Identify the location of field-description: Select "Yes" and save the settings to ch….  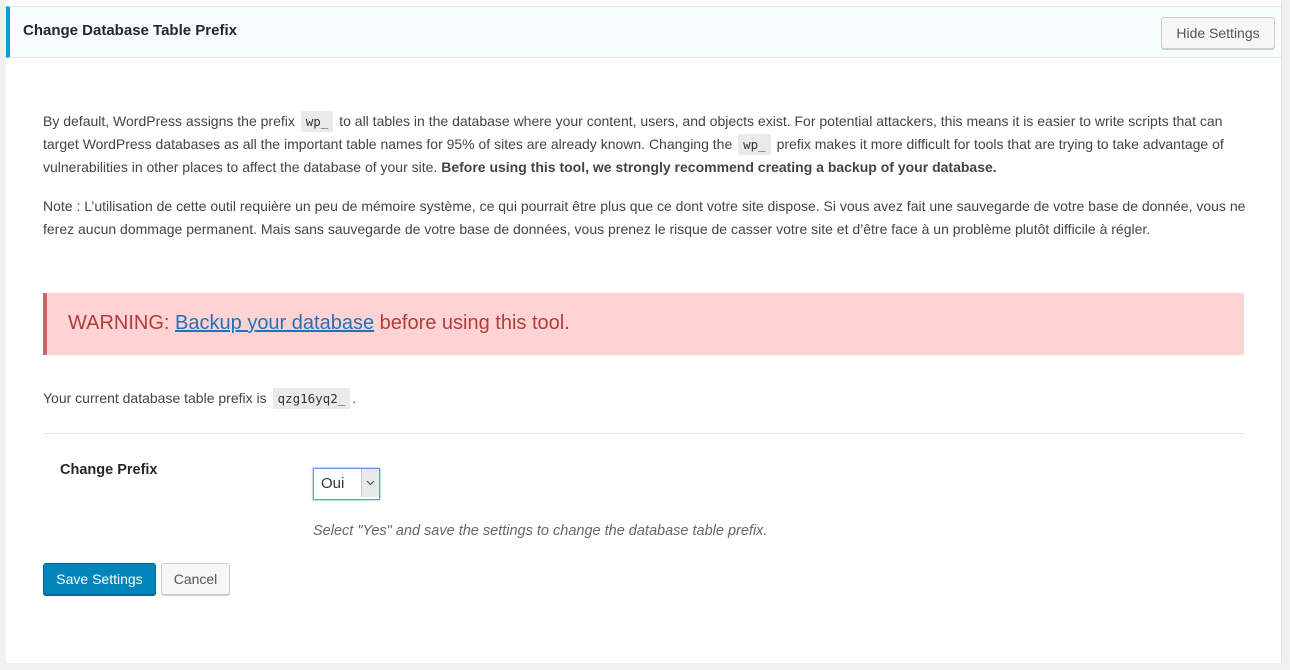
(540, 531).